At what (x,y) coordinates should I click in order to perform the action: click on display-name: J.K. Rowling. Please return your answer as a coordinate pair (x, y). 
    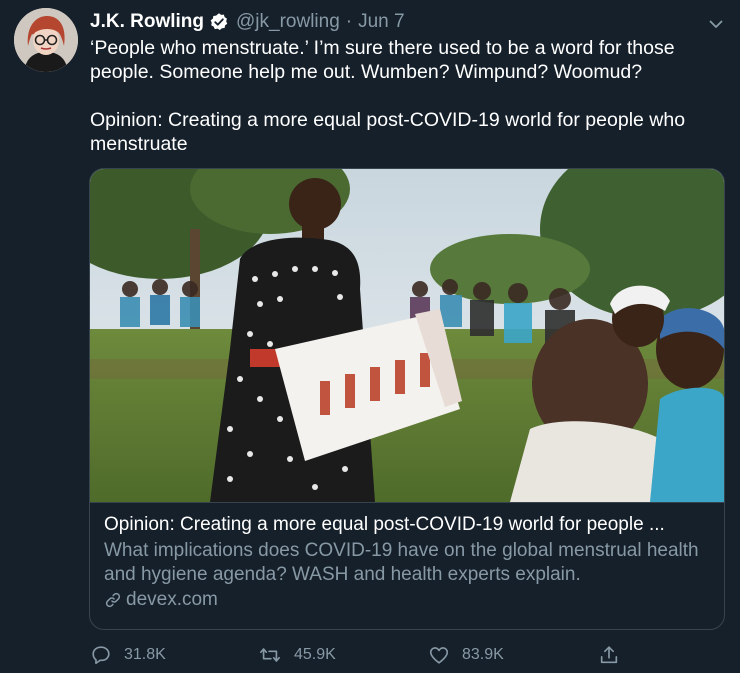
    Looking at the image, I should click on (147, 22).